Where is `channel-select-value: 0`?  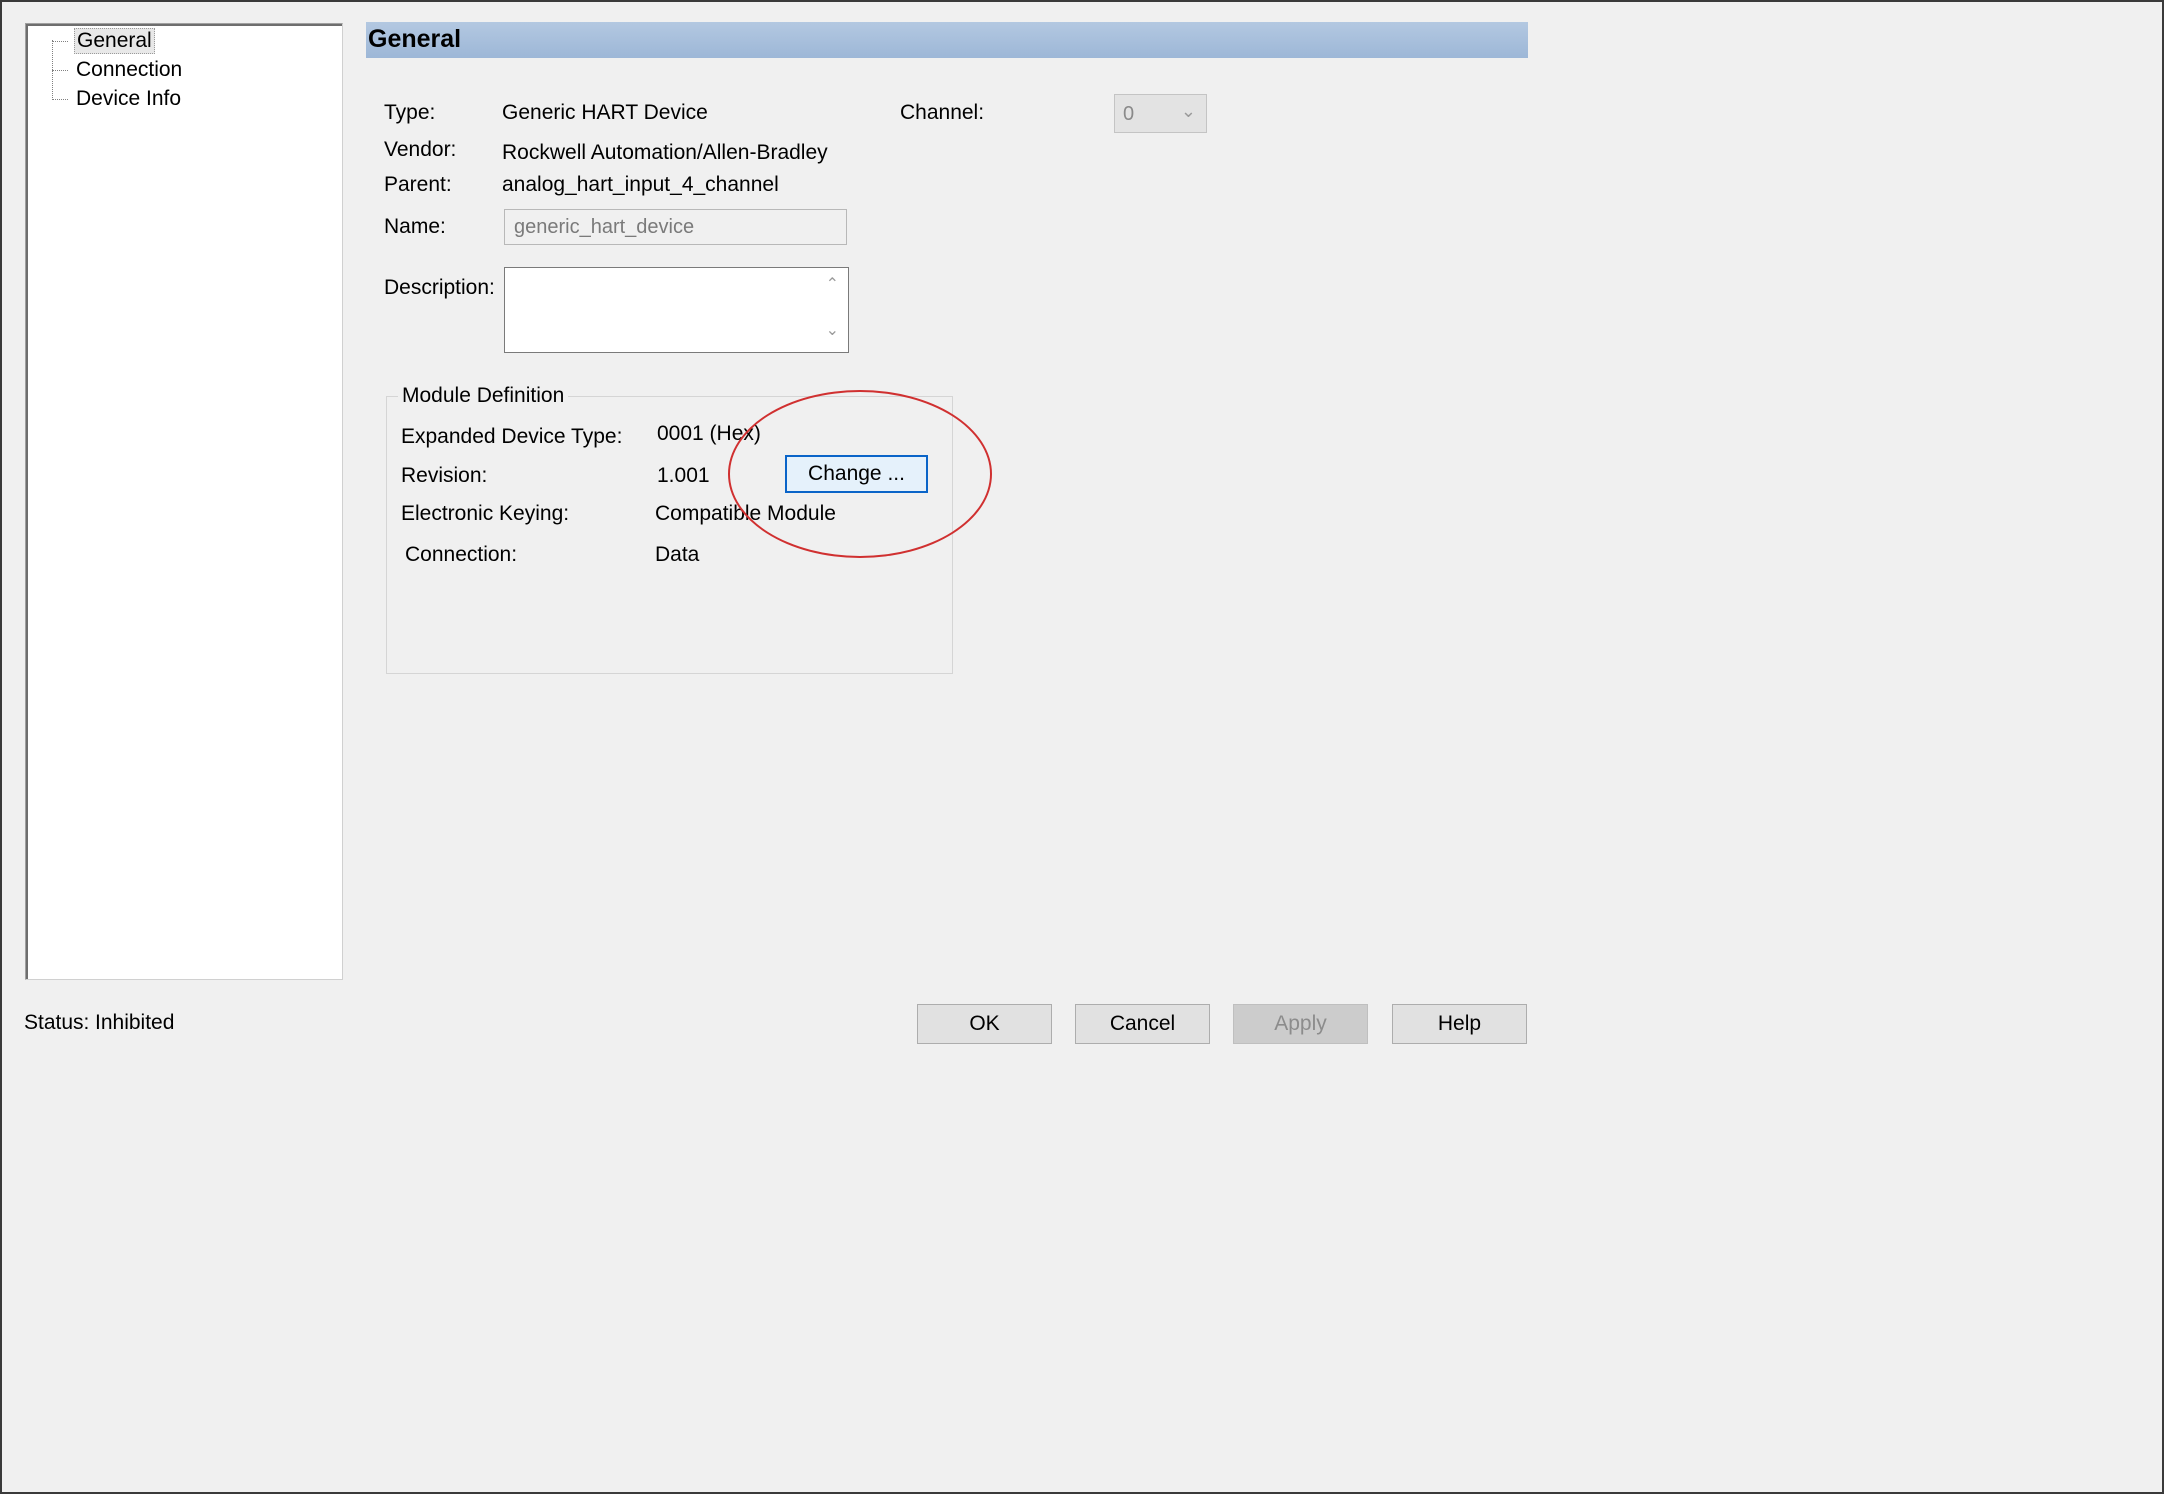 channel-select-value: 0 is located at coordinates (1129, 114).